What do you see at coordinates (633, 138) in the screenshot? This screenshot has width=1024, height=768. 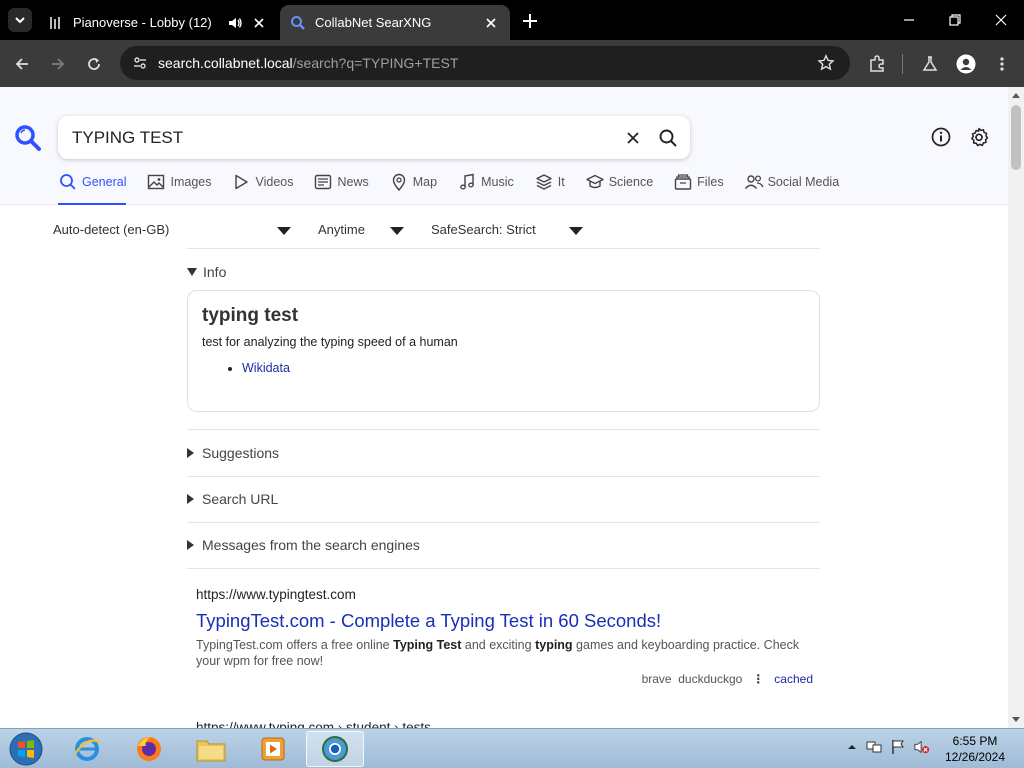 I see `clear-search-icon` at bounding box center [633, 138].